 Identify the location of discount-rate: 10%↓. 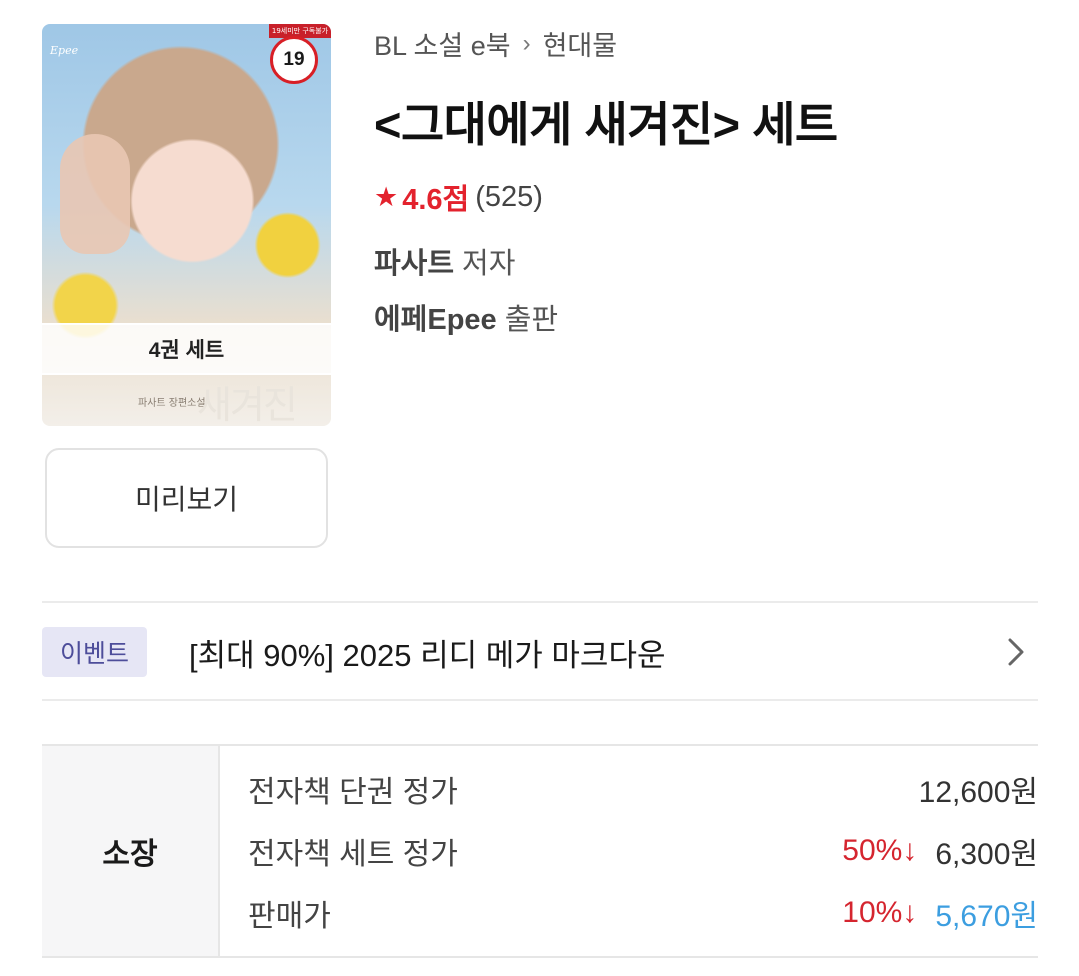
(880, 912).